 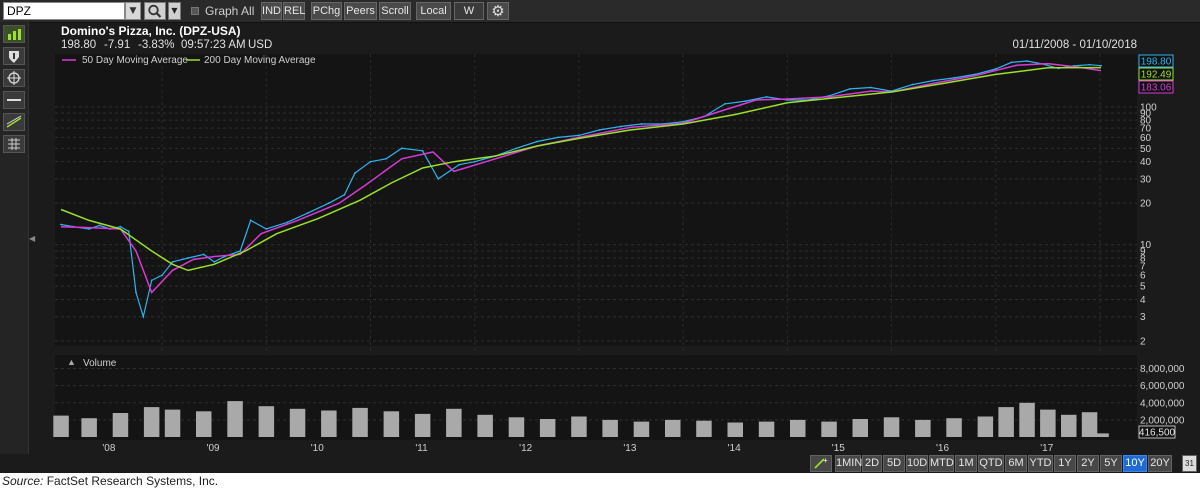 What do you see at coordinates (108, 448) in the screenshot?
I see `date-tick-label: '08` at bounding box center [108, 448].